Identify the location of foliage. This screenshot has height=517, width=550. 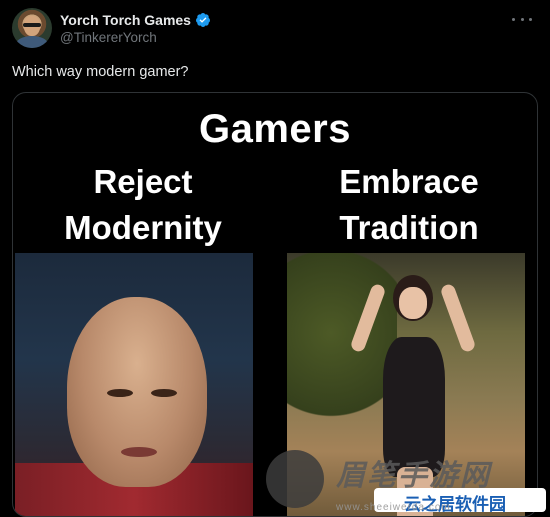
(342, 353).